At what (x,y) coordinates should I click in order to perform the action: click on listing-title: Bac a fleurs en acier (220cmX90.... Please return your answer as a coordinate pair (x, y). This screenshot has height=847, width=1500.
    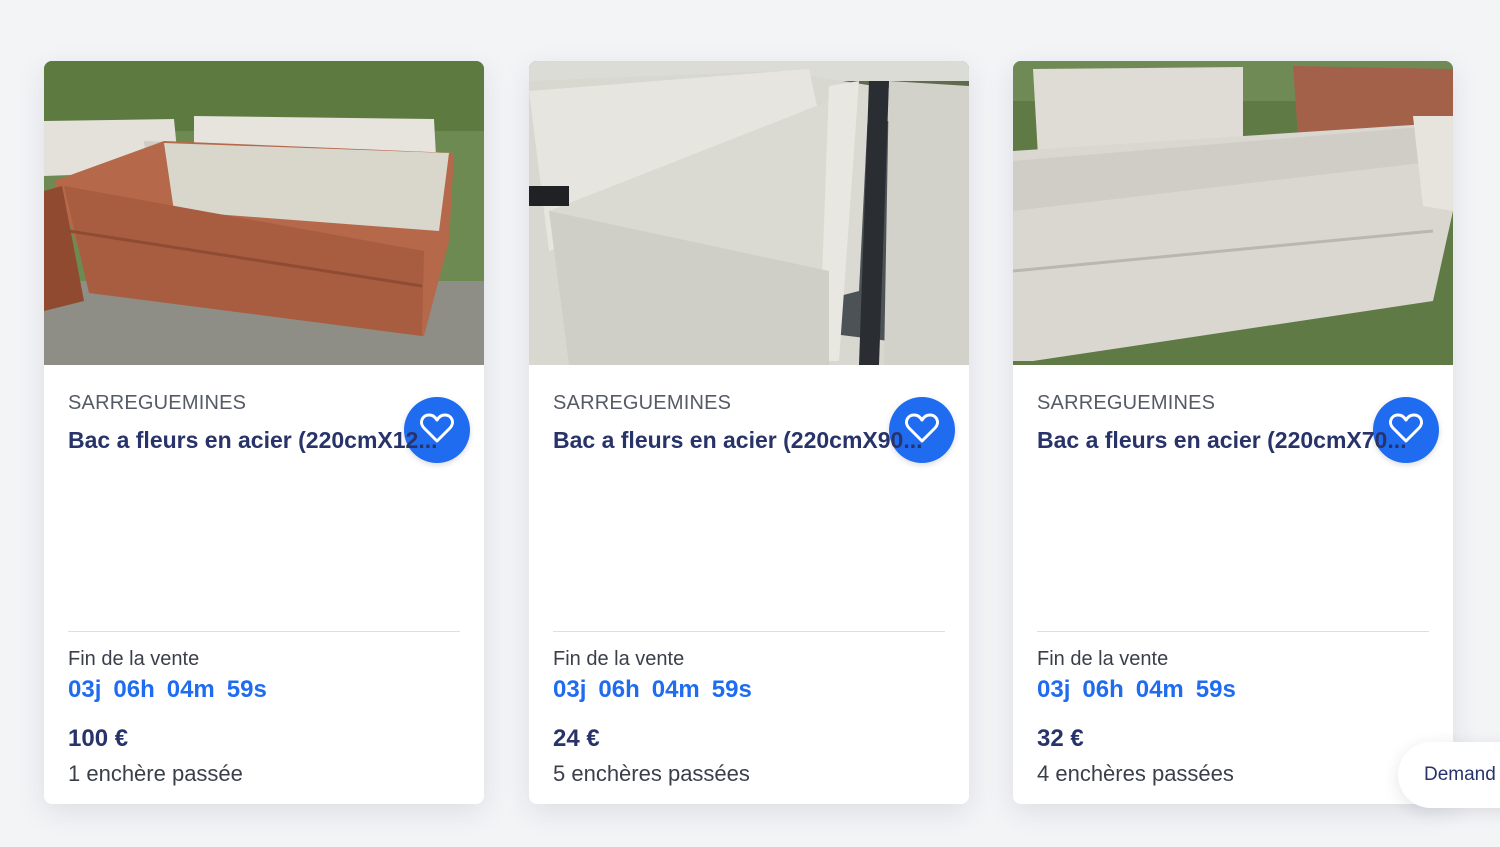
    Looking at the image, I should click on (749, 440).